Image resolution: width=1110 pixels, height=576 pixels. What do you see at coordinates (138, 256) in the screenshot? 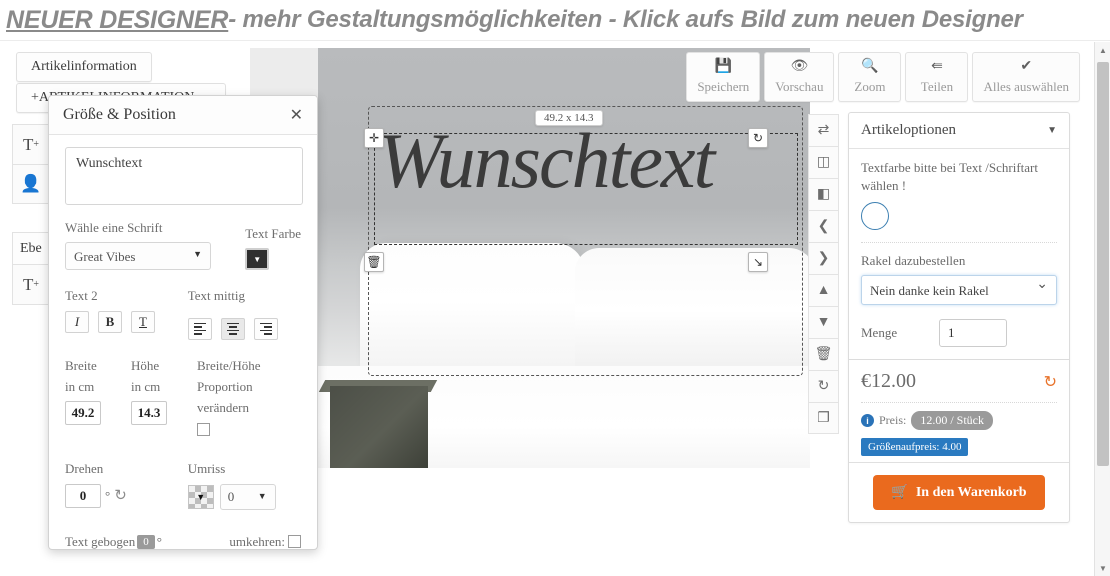
I see `font-select: Great Vibes` at bounding box center [138, 256].